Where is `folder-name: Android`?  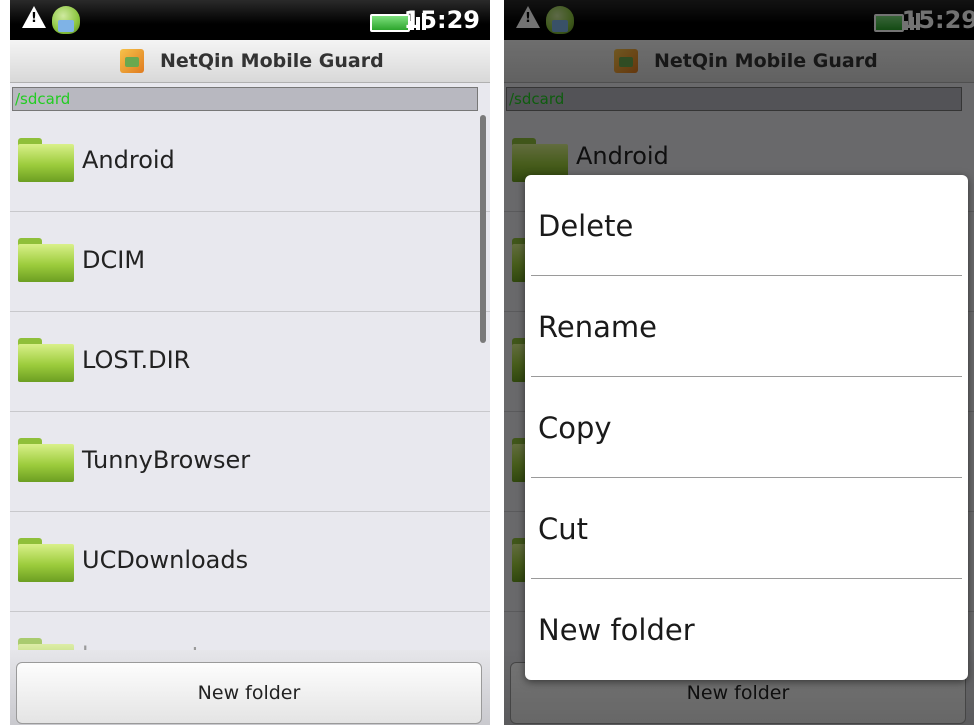
folder-name: Android is located at coordinates (128, 160).